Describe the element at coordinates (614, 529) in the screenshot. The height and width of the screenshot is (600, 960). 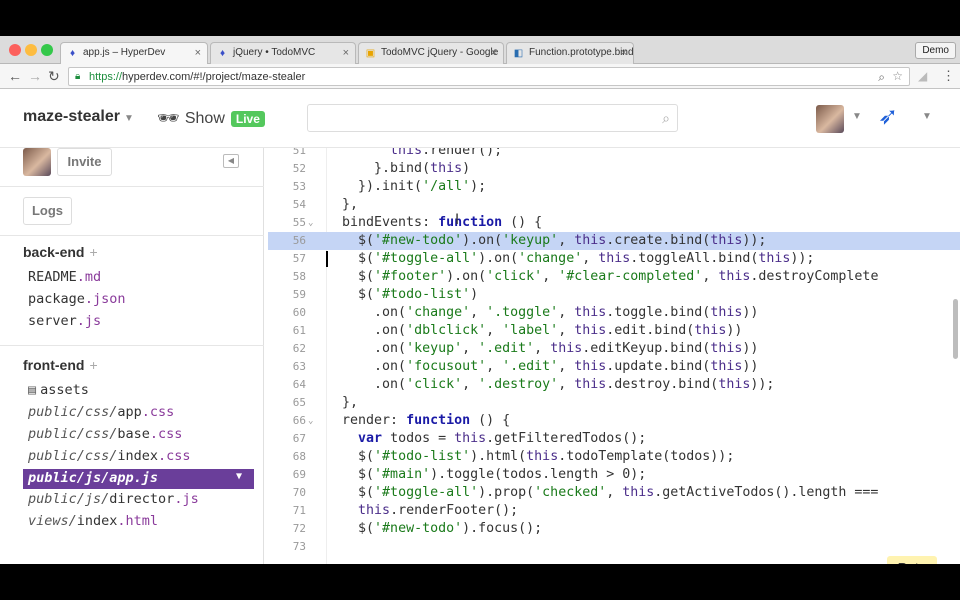
I see `code-line: 72 $('#new-todo').focus();` at that location.